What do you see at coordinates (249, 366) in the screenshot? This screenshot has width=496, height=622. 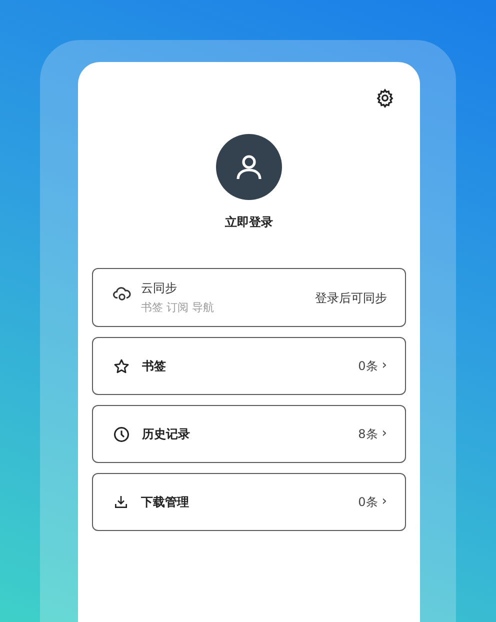 I see `menu-item: 书签 0条 ›` at bounding box center [249, 366].